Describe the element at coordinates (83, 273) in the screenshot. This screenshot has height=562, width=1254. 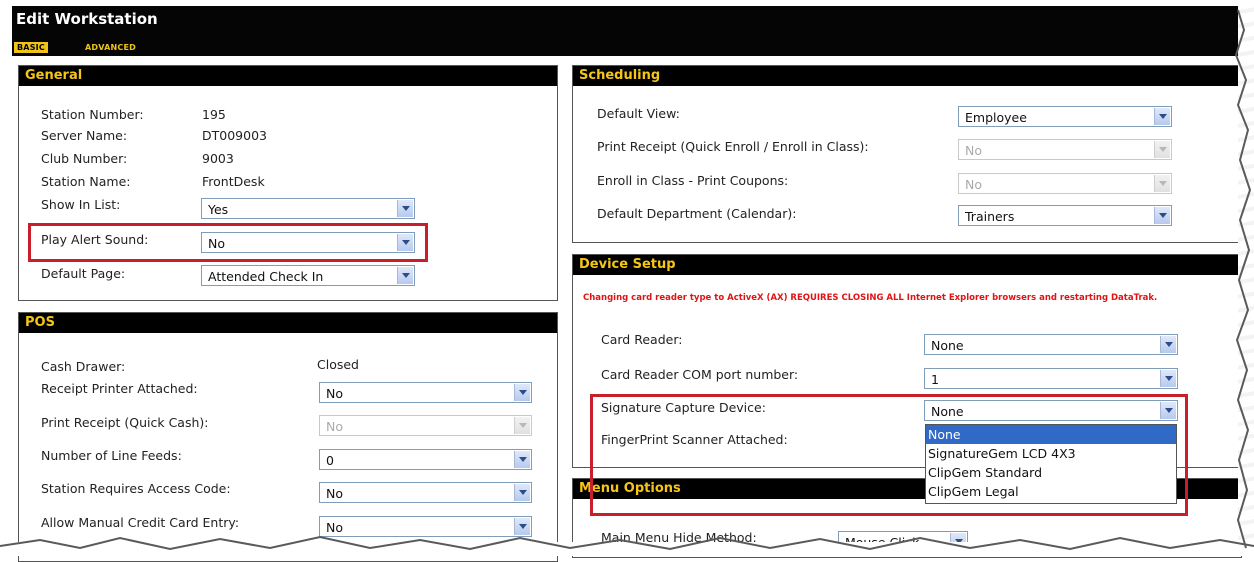
I see `default-page-label: Default Page:` at that location.